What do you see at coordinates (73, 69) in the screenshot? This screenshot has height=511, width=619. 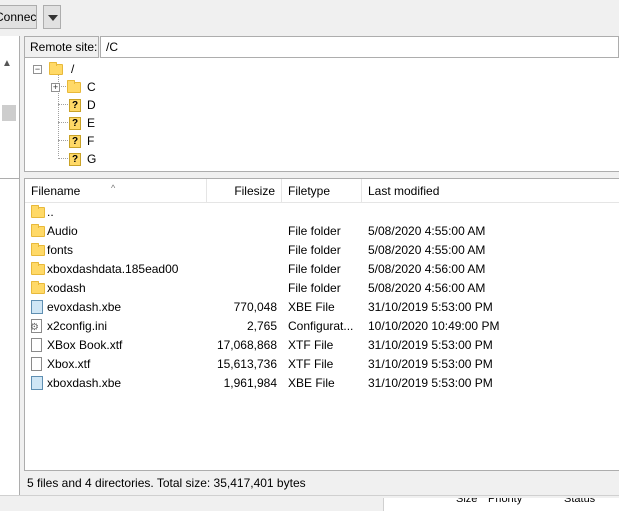 I see `tree-node-label: /` at bounding box center [73, 69].